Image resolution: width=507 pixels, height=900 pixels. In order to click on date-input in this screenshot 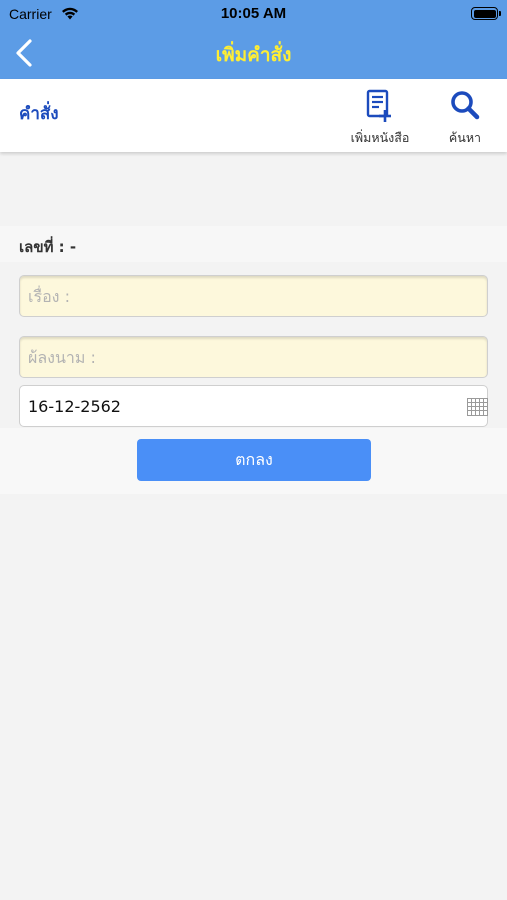, I will do `click(253, 406)`.